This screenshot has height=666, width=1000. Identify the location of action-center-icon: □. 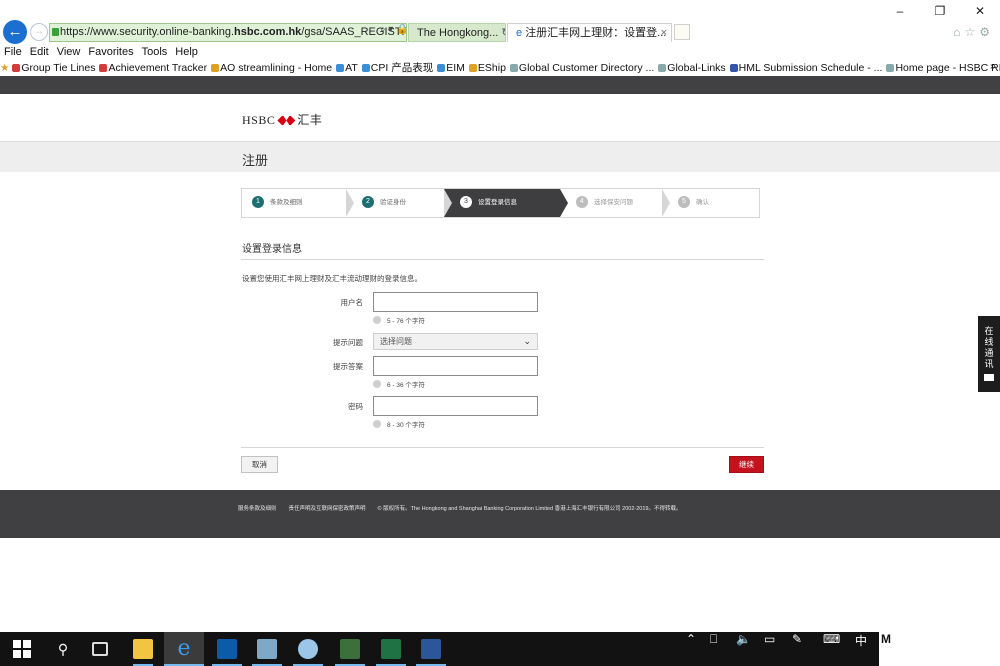
(983, 649).